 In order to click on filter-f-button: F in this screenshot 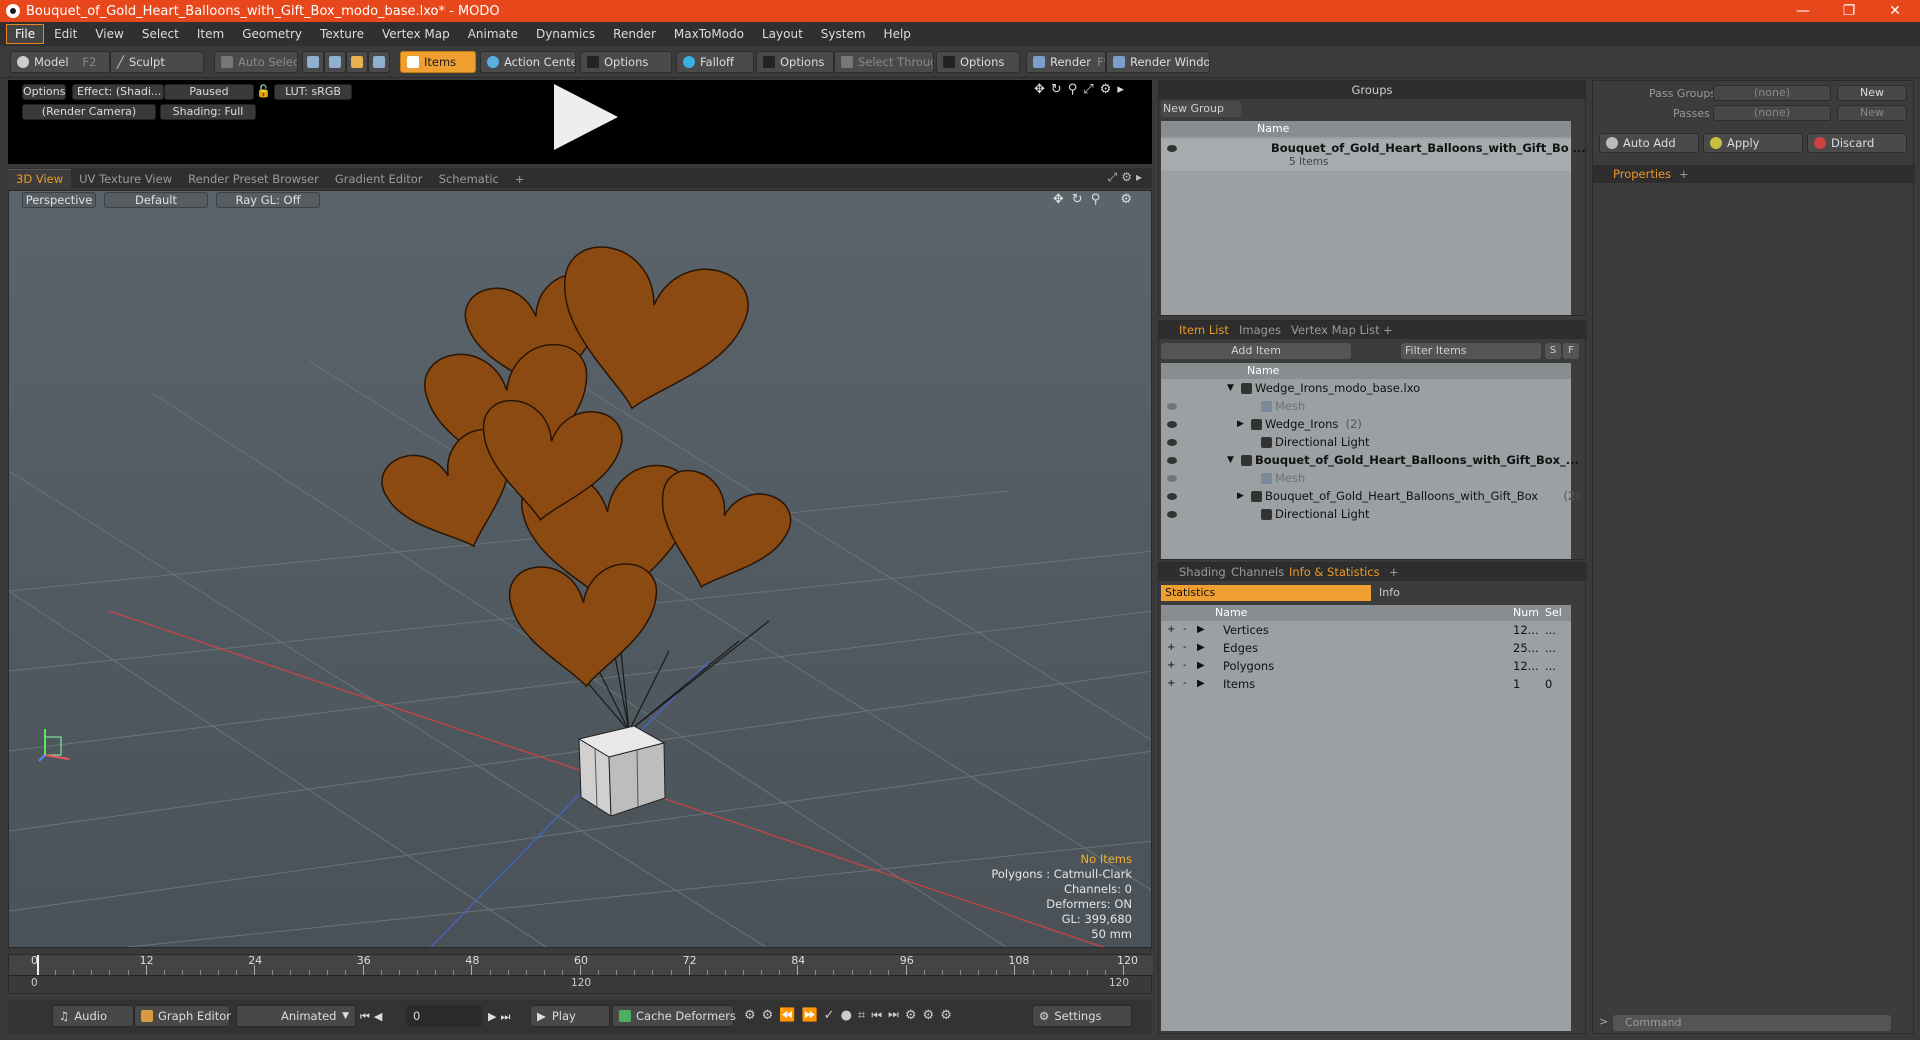, I will do `click(1571, 351)`.